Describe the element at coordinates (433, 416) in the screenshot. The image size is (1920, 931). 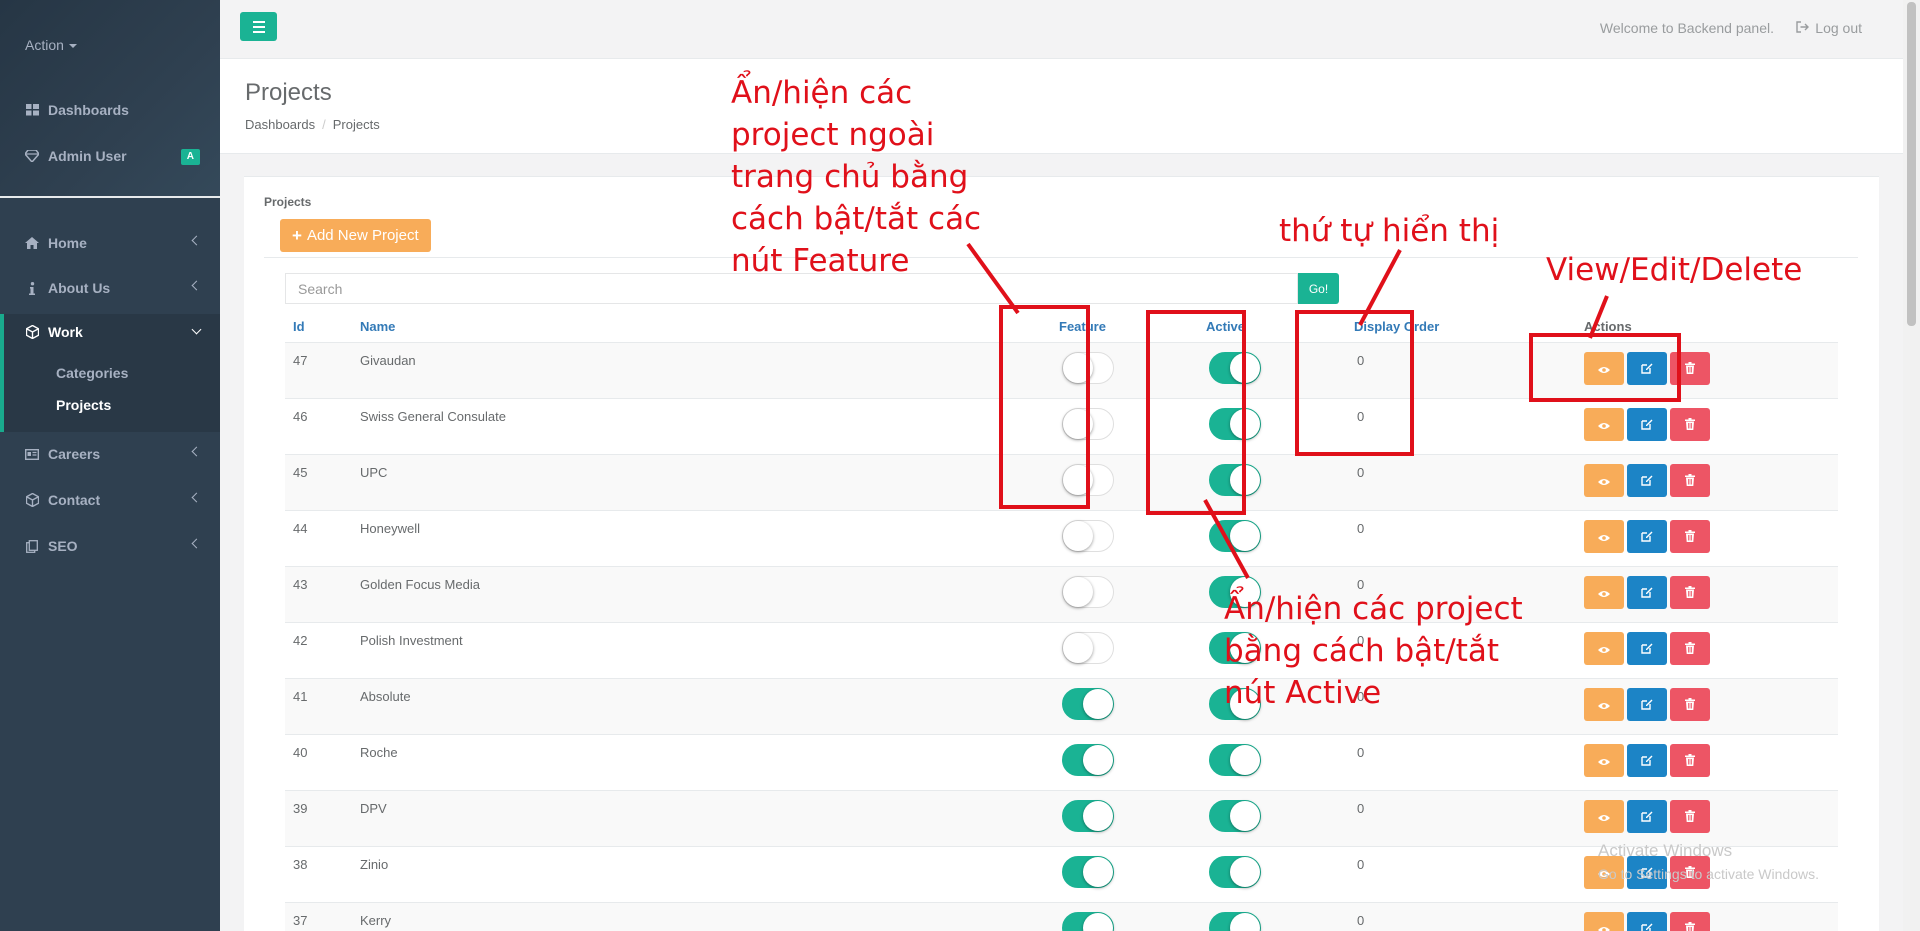
I see `row-name: Swiss General Consulate` at that location.